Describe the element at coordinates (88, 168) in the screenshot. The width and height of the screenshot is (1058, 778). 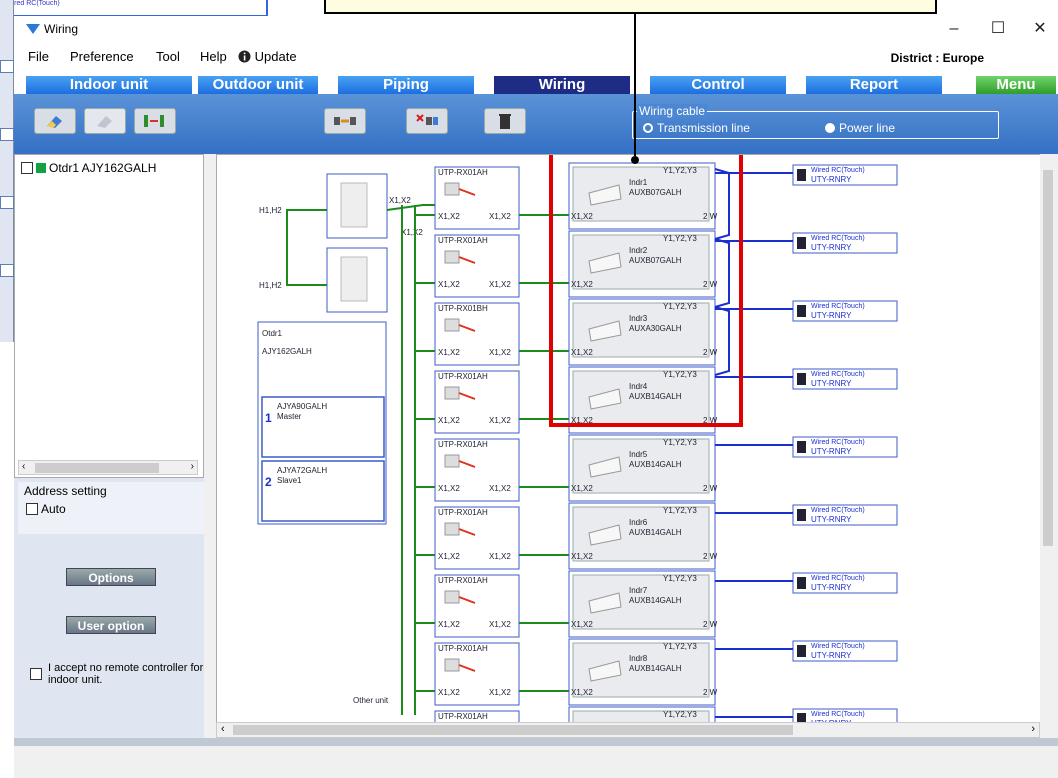
I see `tree-item-otdr1: Otdr1 AJY162GALH` at that location.